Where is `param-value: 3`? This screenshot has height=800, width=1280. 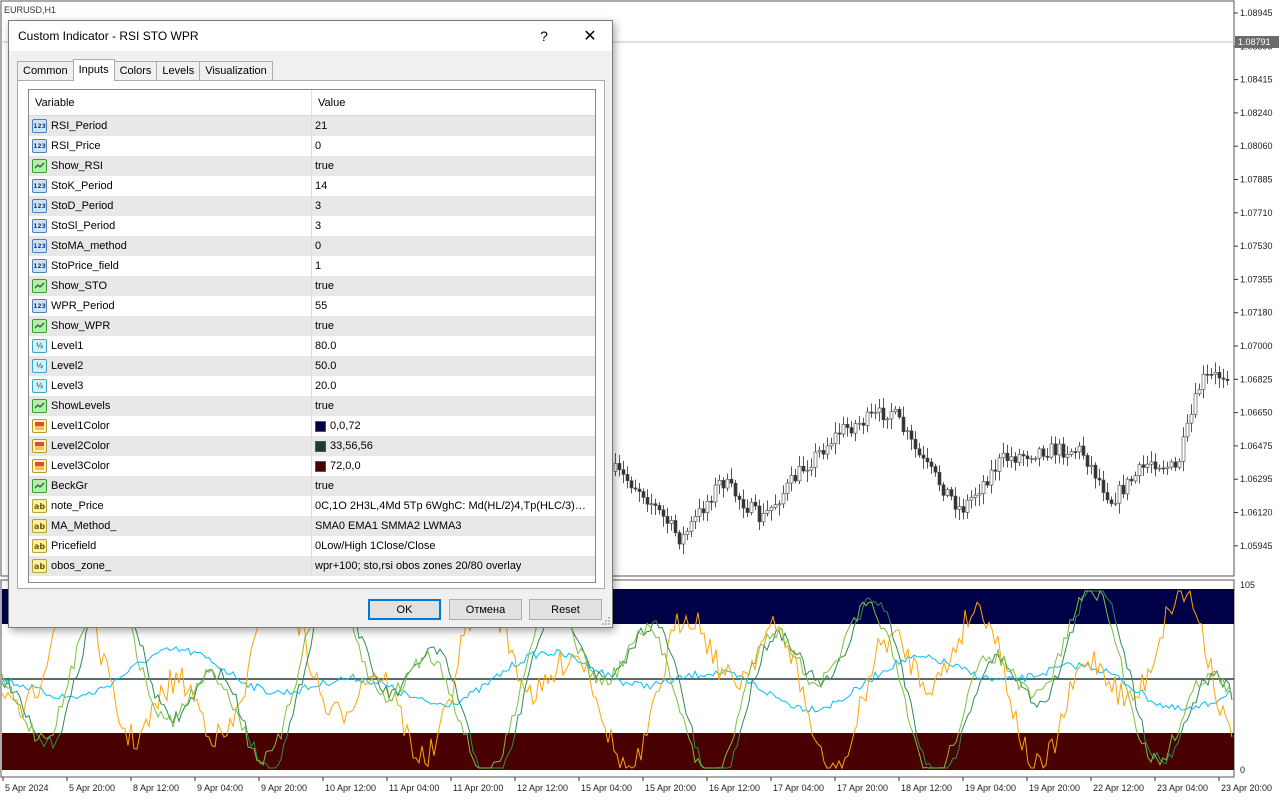 param-value: 3 is located at coordinates (318, 226).